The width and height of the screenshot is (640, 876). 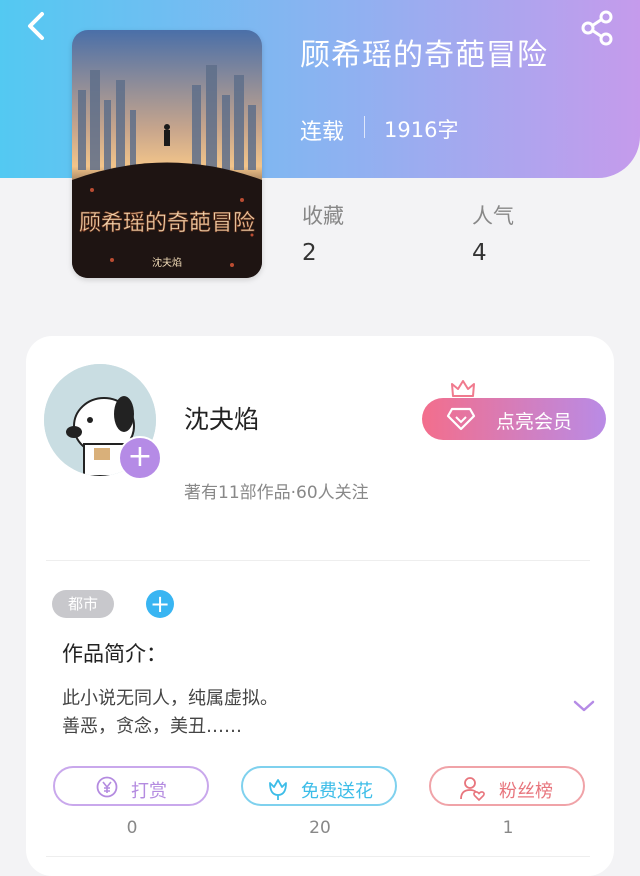 I want to click on send-flower-label: 免费送花, so click(x=337, y=791).